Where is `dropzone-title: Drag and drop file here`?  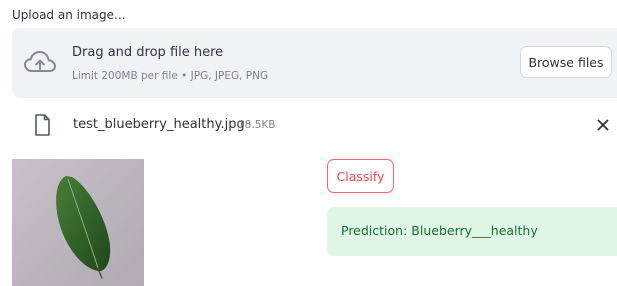 dropzone-title: Drag and drop file here is located at coordinates (148, 52).